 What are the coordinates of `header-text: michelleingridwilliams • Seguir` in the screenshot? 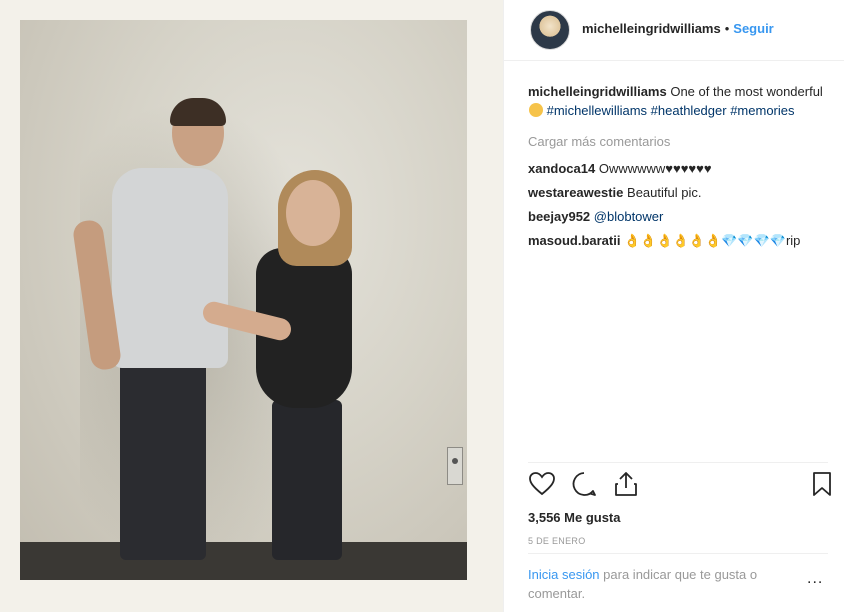 It's located at (678, 28).